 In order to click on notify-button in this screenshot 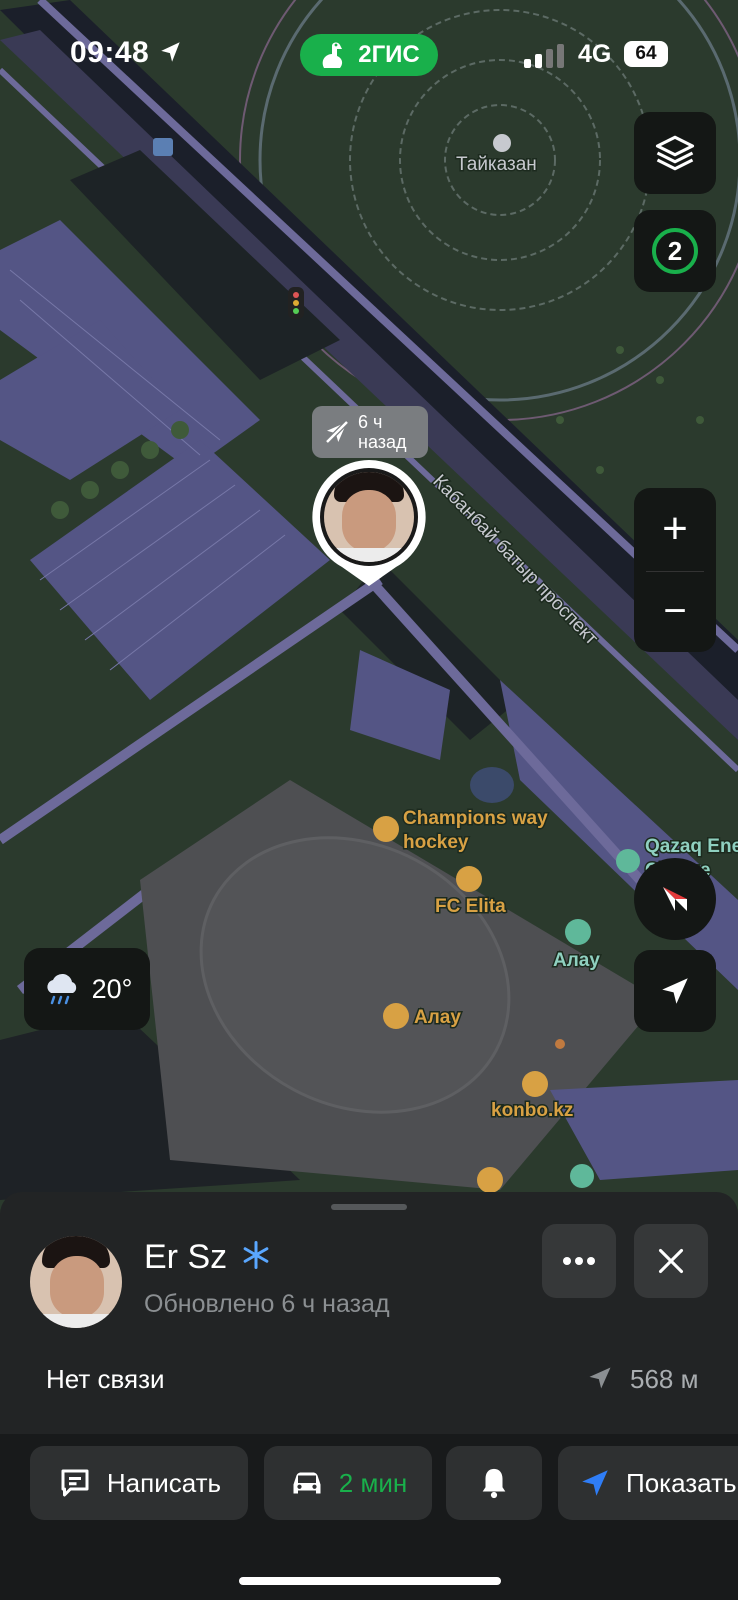, I will do `click(494, 1483)`.